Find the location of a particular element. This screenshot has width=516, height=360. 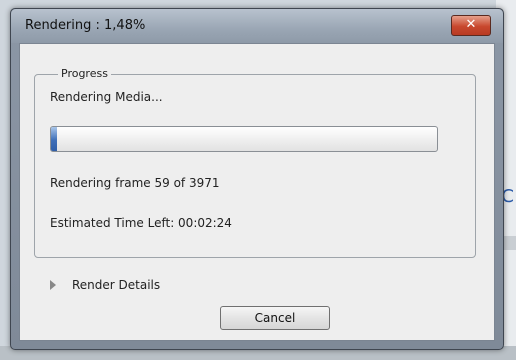

close-icon: ✕ is located at coordinates (471, 24).